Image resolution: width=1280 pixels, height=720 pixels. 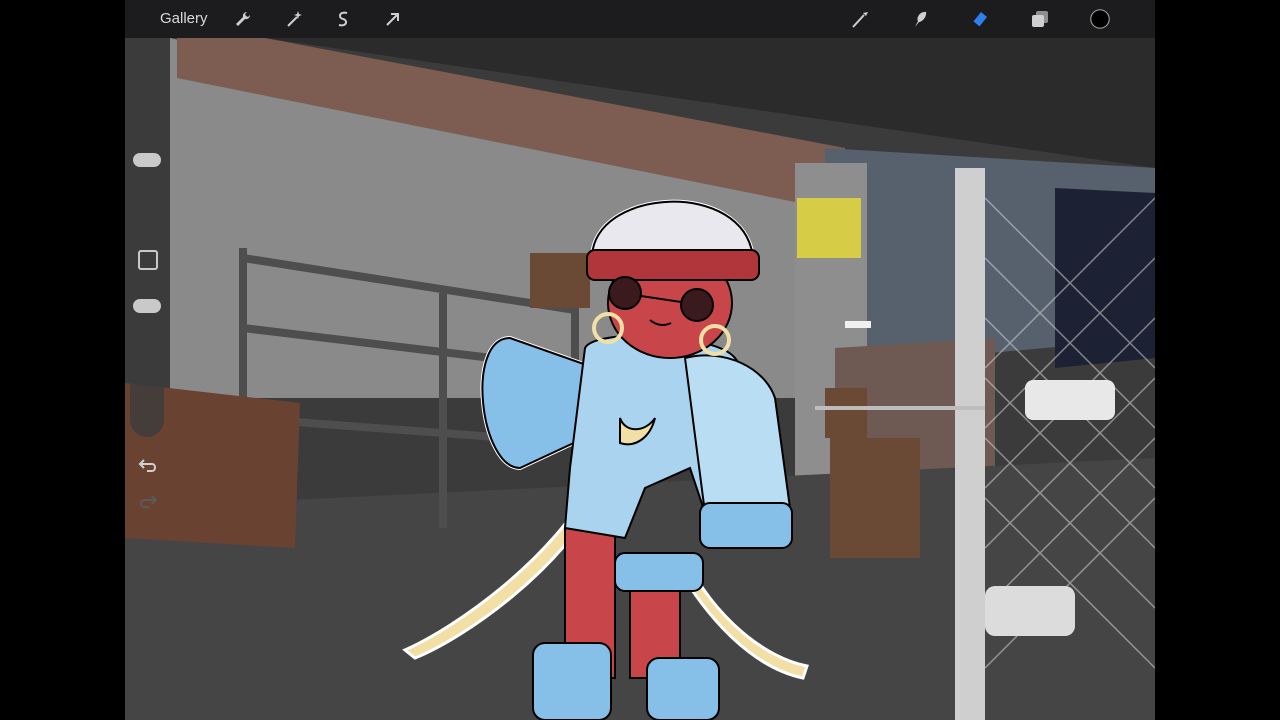 What do you see at coordinates (148, 260) in the screenshot?
I see `modify-square-icon` at bounding box center [148, 260].